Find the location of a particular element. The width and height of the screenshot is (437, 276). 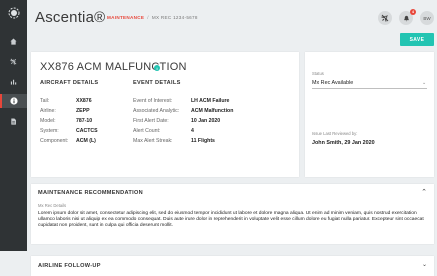

status-label: Status is located at coordinates (318, 73).